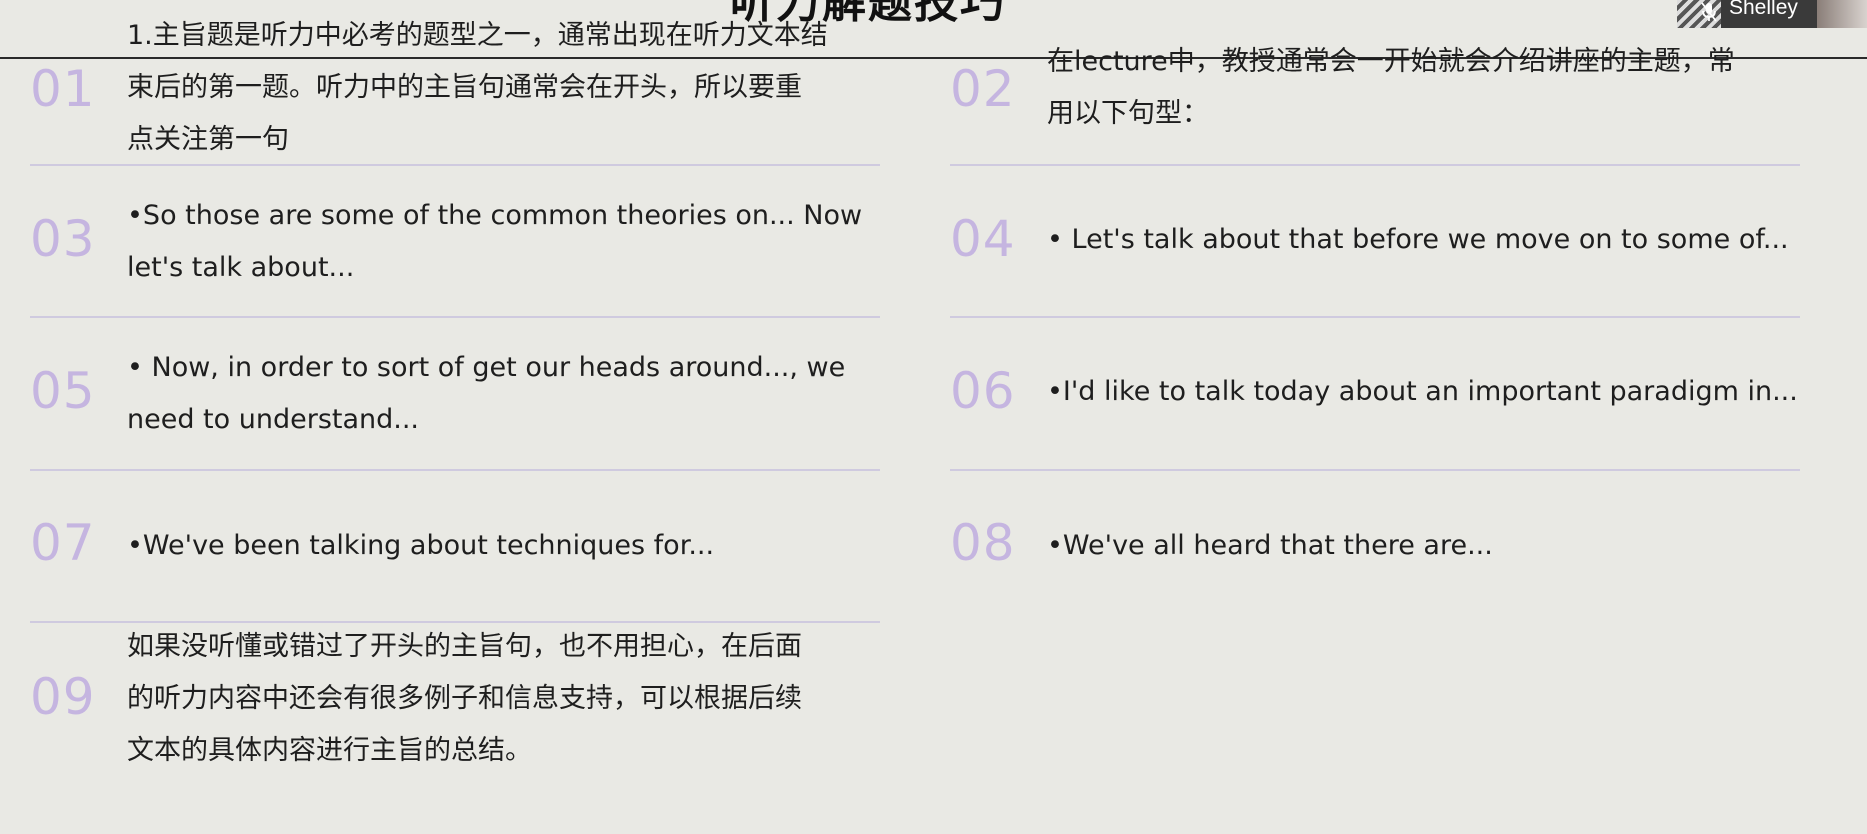 This screenshot has height=834, width=1867. What do you see at coordinates (63, 89) in the screenshot?
I see `item-number: 01` at bounding box center [63, 89].